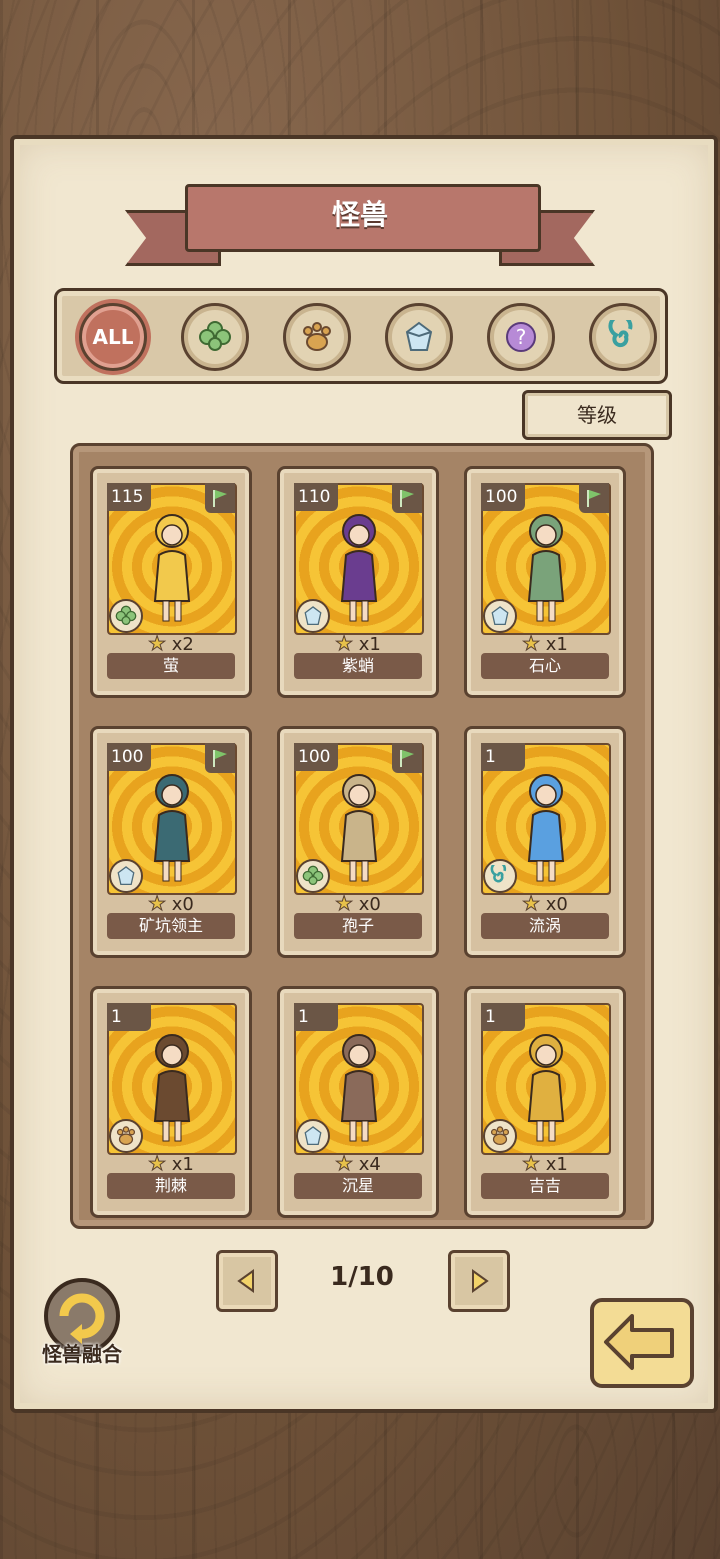 The width and height of the screenshot is (720, 1559). What do you see at coordinates (358, 926) in the screenshot?
I see `monster-name: 孢子` at bounding box center [358, 926].